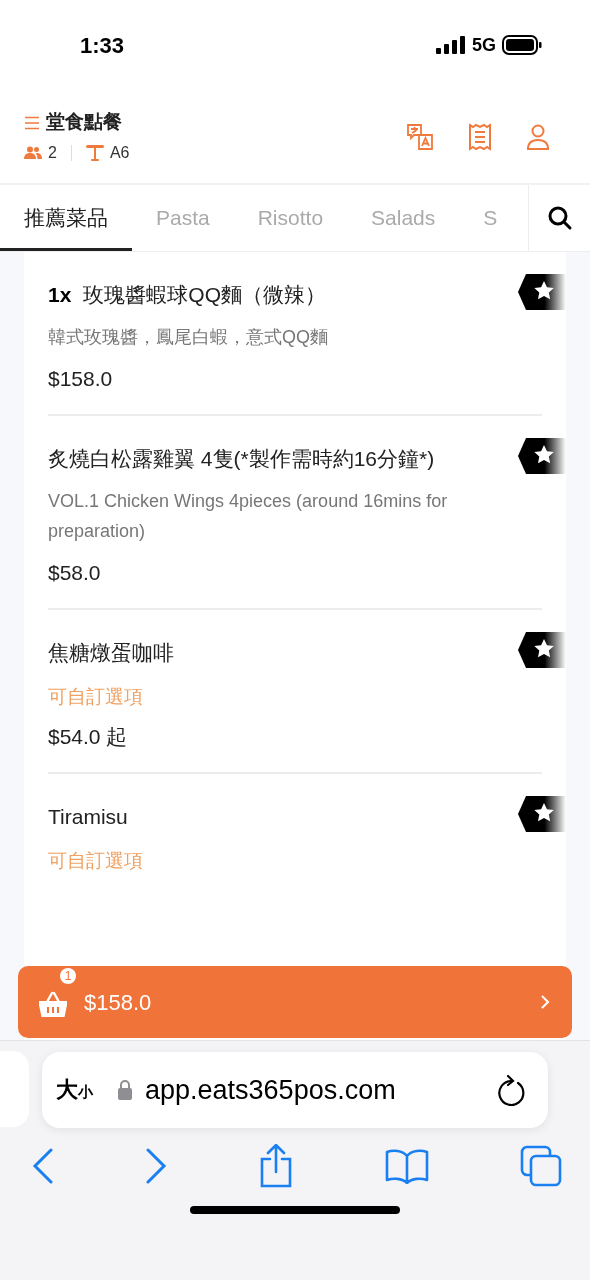 Image resolution: width=590 pixels, height=1280 pixels. I want to click on receipt-icon, so click(480, 136).